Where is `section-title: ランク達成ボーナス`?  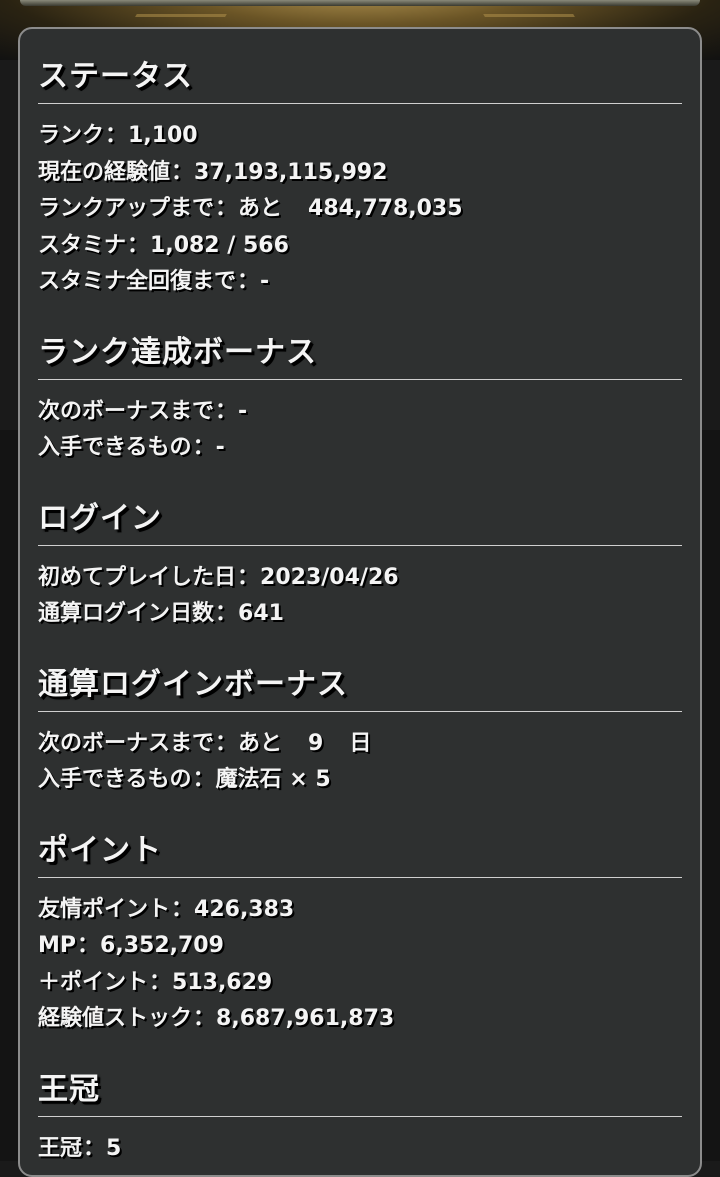
section-title: ランク達成ボーナス is located at coordinates (177, 352).